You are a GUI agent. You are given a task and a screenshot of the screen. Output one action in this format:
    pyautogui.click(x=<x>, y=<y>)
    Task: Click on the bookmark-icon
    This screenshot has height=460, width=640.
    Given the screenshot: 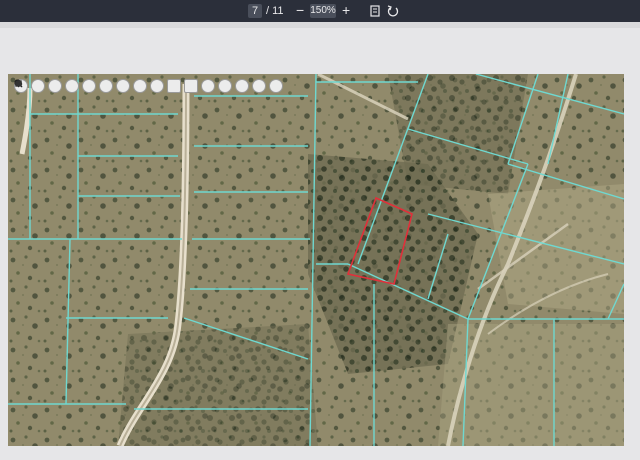 What is the action you would take?
    pyautogui.click(x=106, y=86)
    